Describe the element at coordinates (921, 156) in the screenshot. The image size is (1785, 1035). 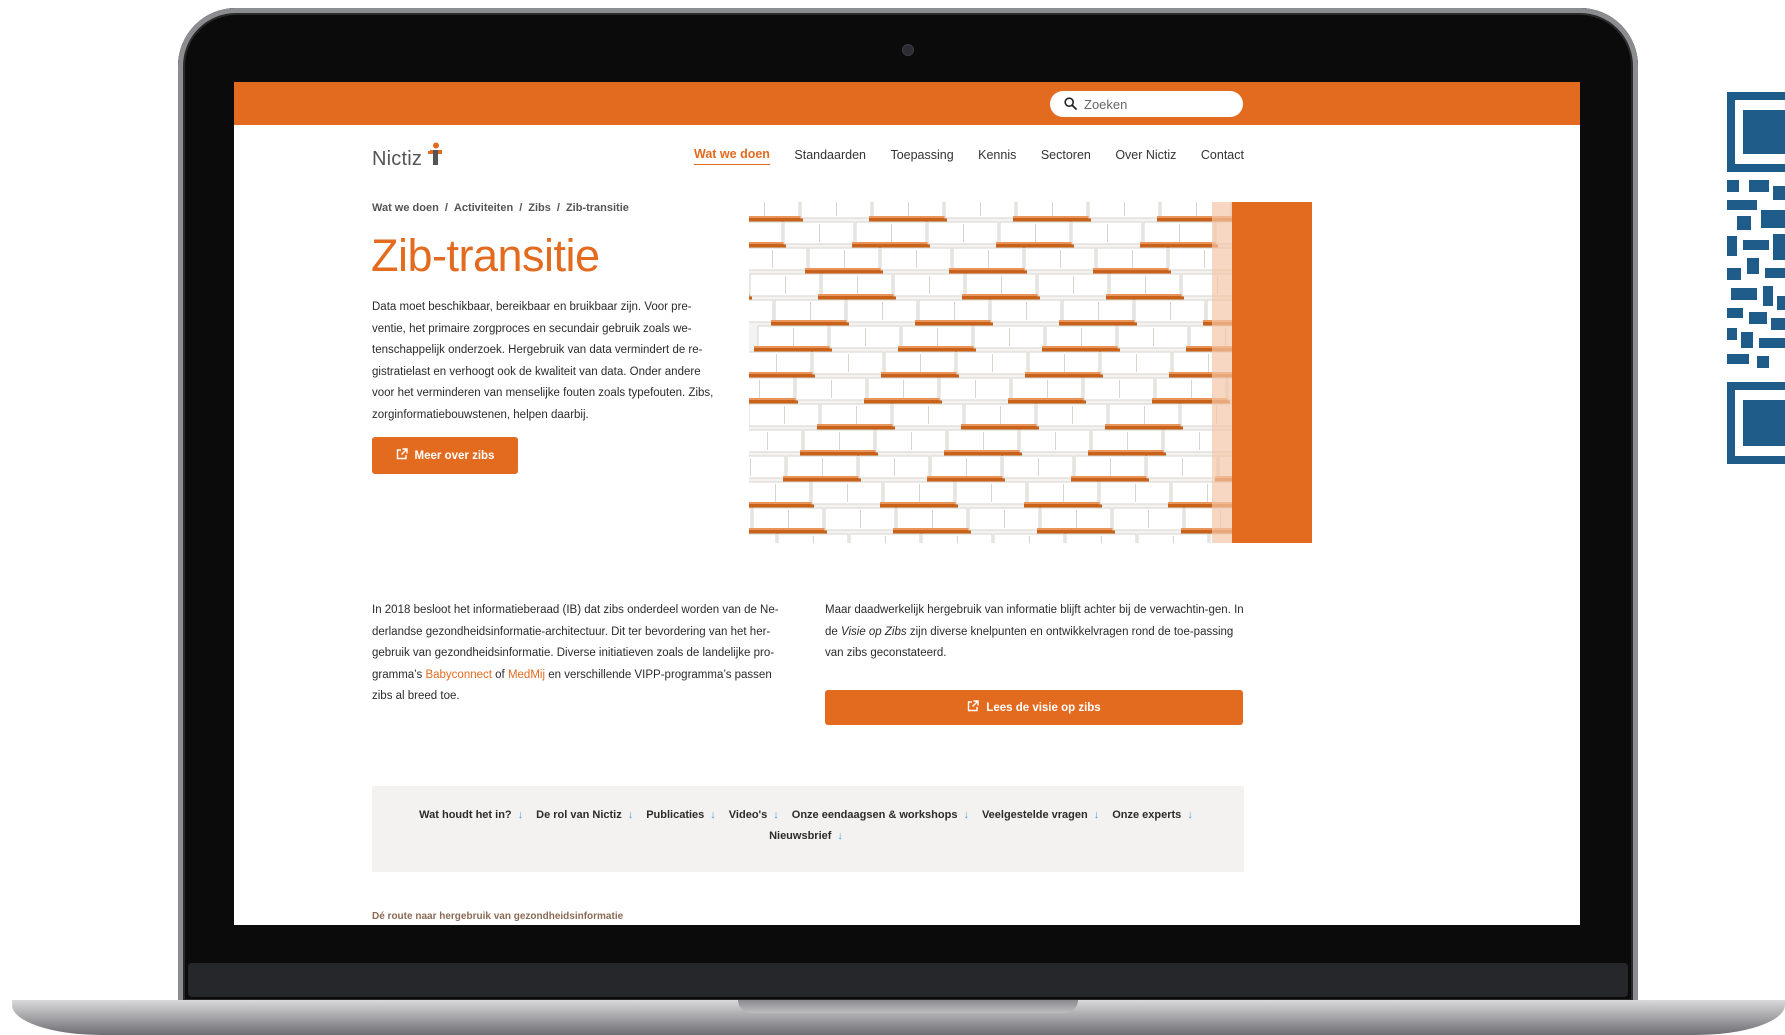
I see `nav-item-toepassing: Toepassing` at that location.